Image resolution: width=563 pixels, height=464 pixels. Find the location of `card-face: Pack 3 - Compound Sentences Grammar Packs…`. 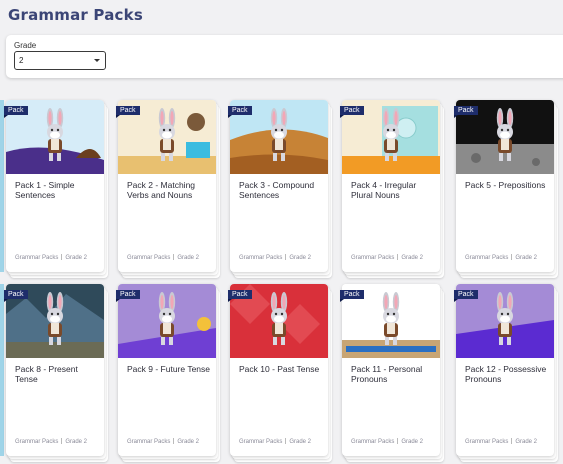

card-face: Pack 3 - Compound Sentences Grammar Packs… is located at coordinates (279, 186).